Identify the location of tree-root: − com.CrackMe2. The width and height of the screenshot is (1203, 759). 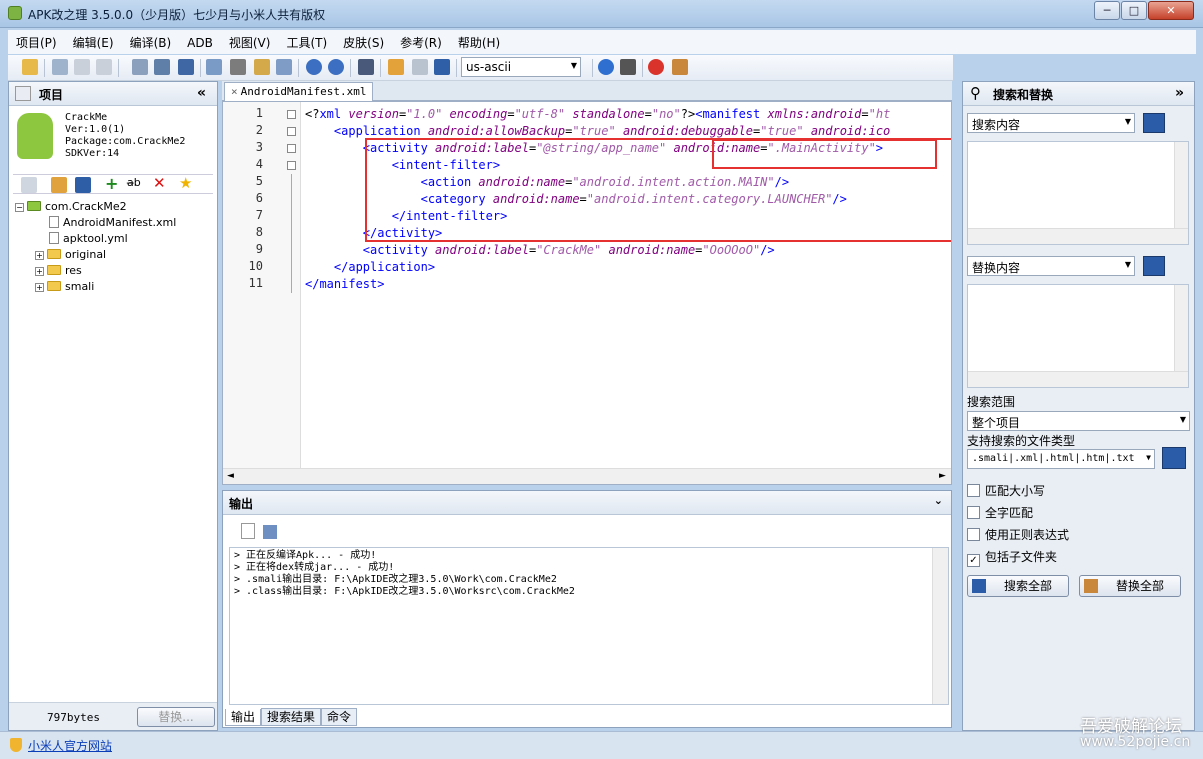
(114, 207).